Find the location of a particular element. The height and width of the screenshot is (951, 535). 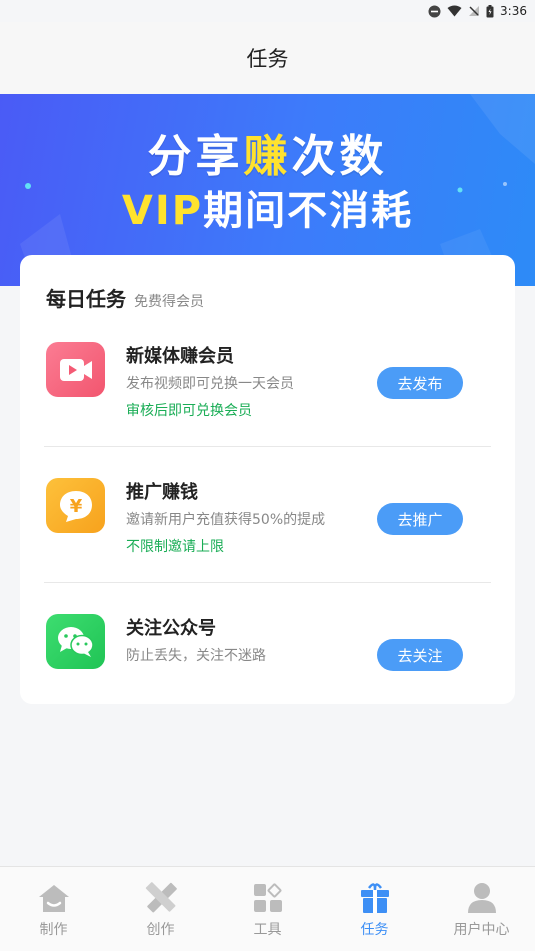

task-item-follow: 关注公众号 防止丢失，关注不迷路 去关注 is located at coordinates (267, 670).